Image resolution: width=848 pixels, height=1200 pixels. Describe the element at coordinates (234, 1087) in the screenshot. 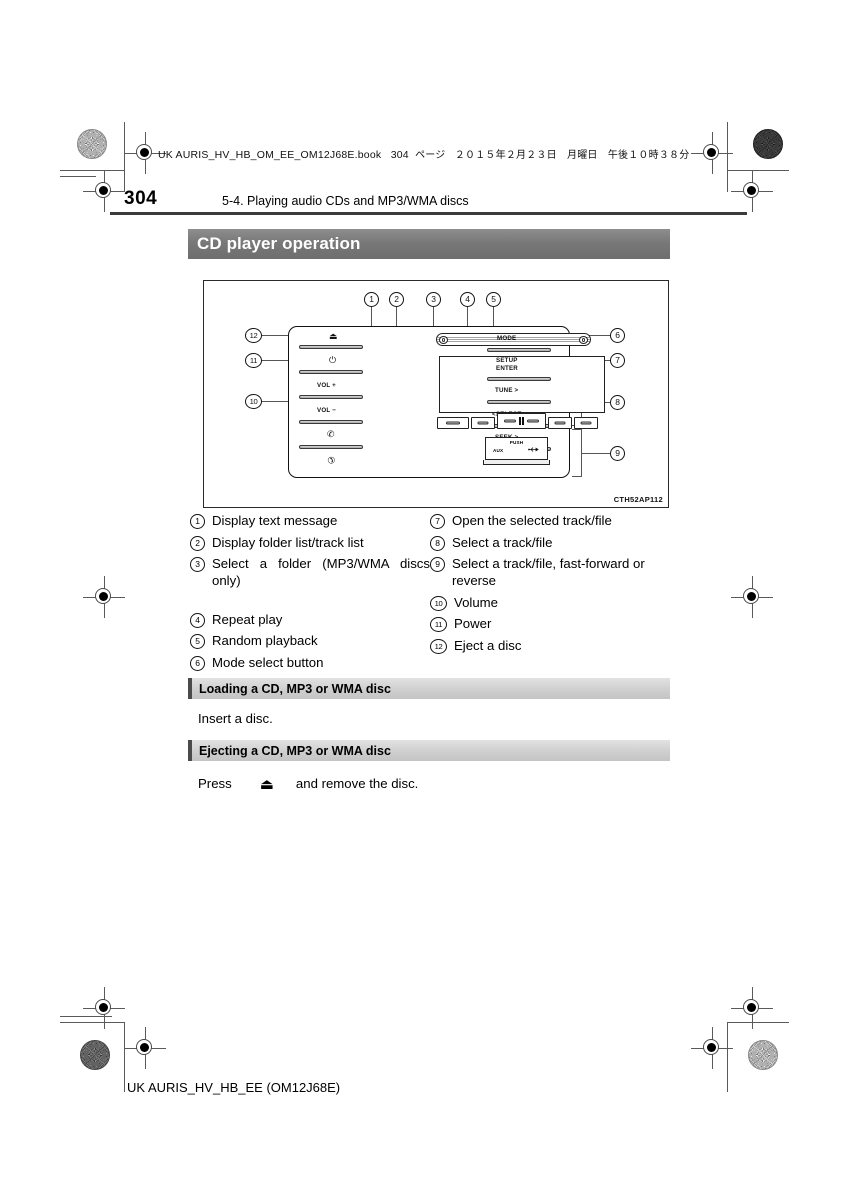

I see `page-footer: UK AURIS_HV_HB_EE (OM12J68E)` at that location.